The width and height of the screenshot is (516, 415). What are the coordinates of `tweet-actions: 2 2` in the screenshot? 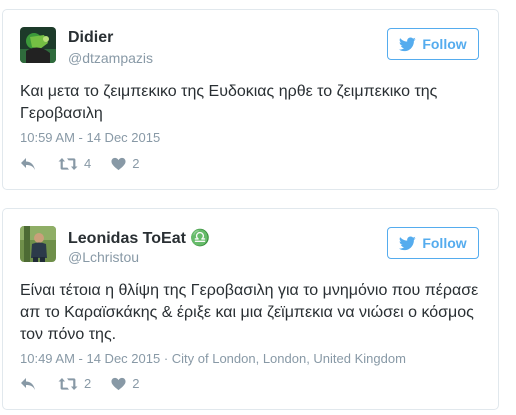 It's located at (79, 383).